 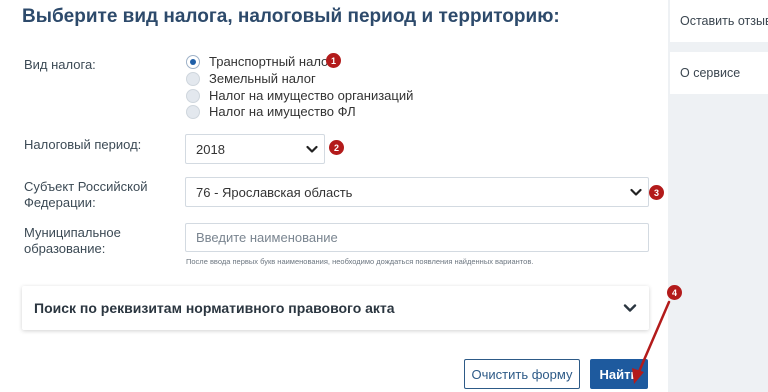 What do you see at coordinates (65, 248) in the screenshot?
I see `municipality-label-line2: образование:` at bounding box center [65, 248].